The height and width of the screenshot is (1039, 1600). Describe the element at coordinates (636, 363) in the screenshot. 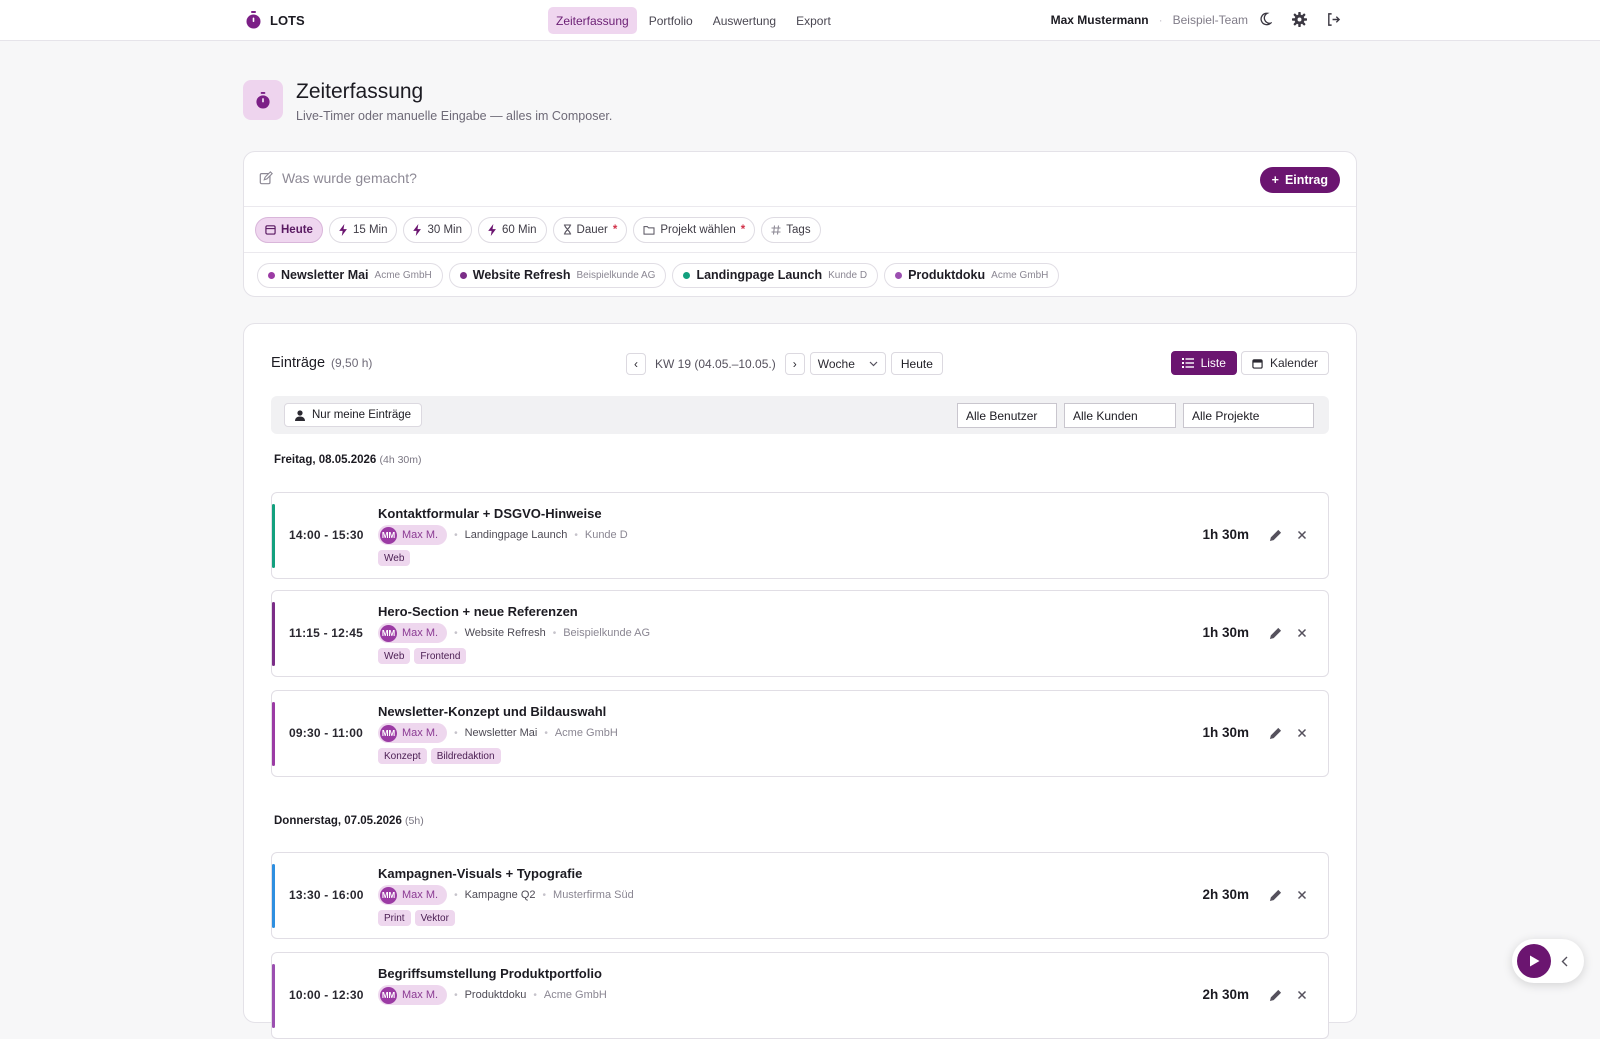

I see `prev-week-button: ‹` at that location.